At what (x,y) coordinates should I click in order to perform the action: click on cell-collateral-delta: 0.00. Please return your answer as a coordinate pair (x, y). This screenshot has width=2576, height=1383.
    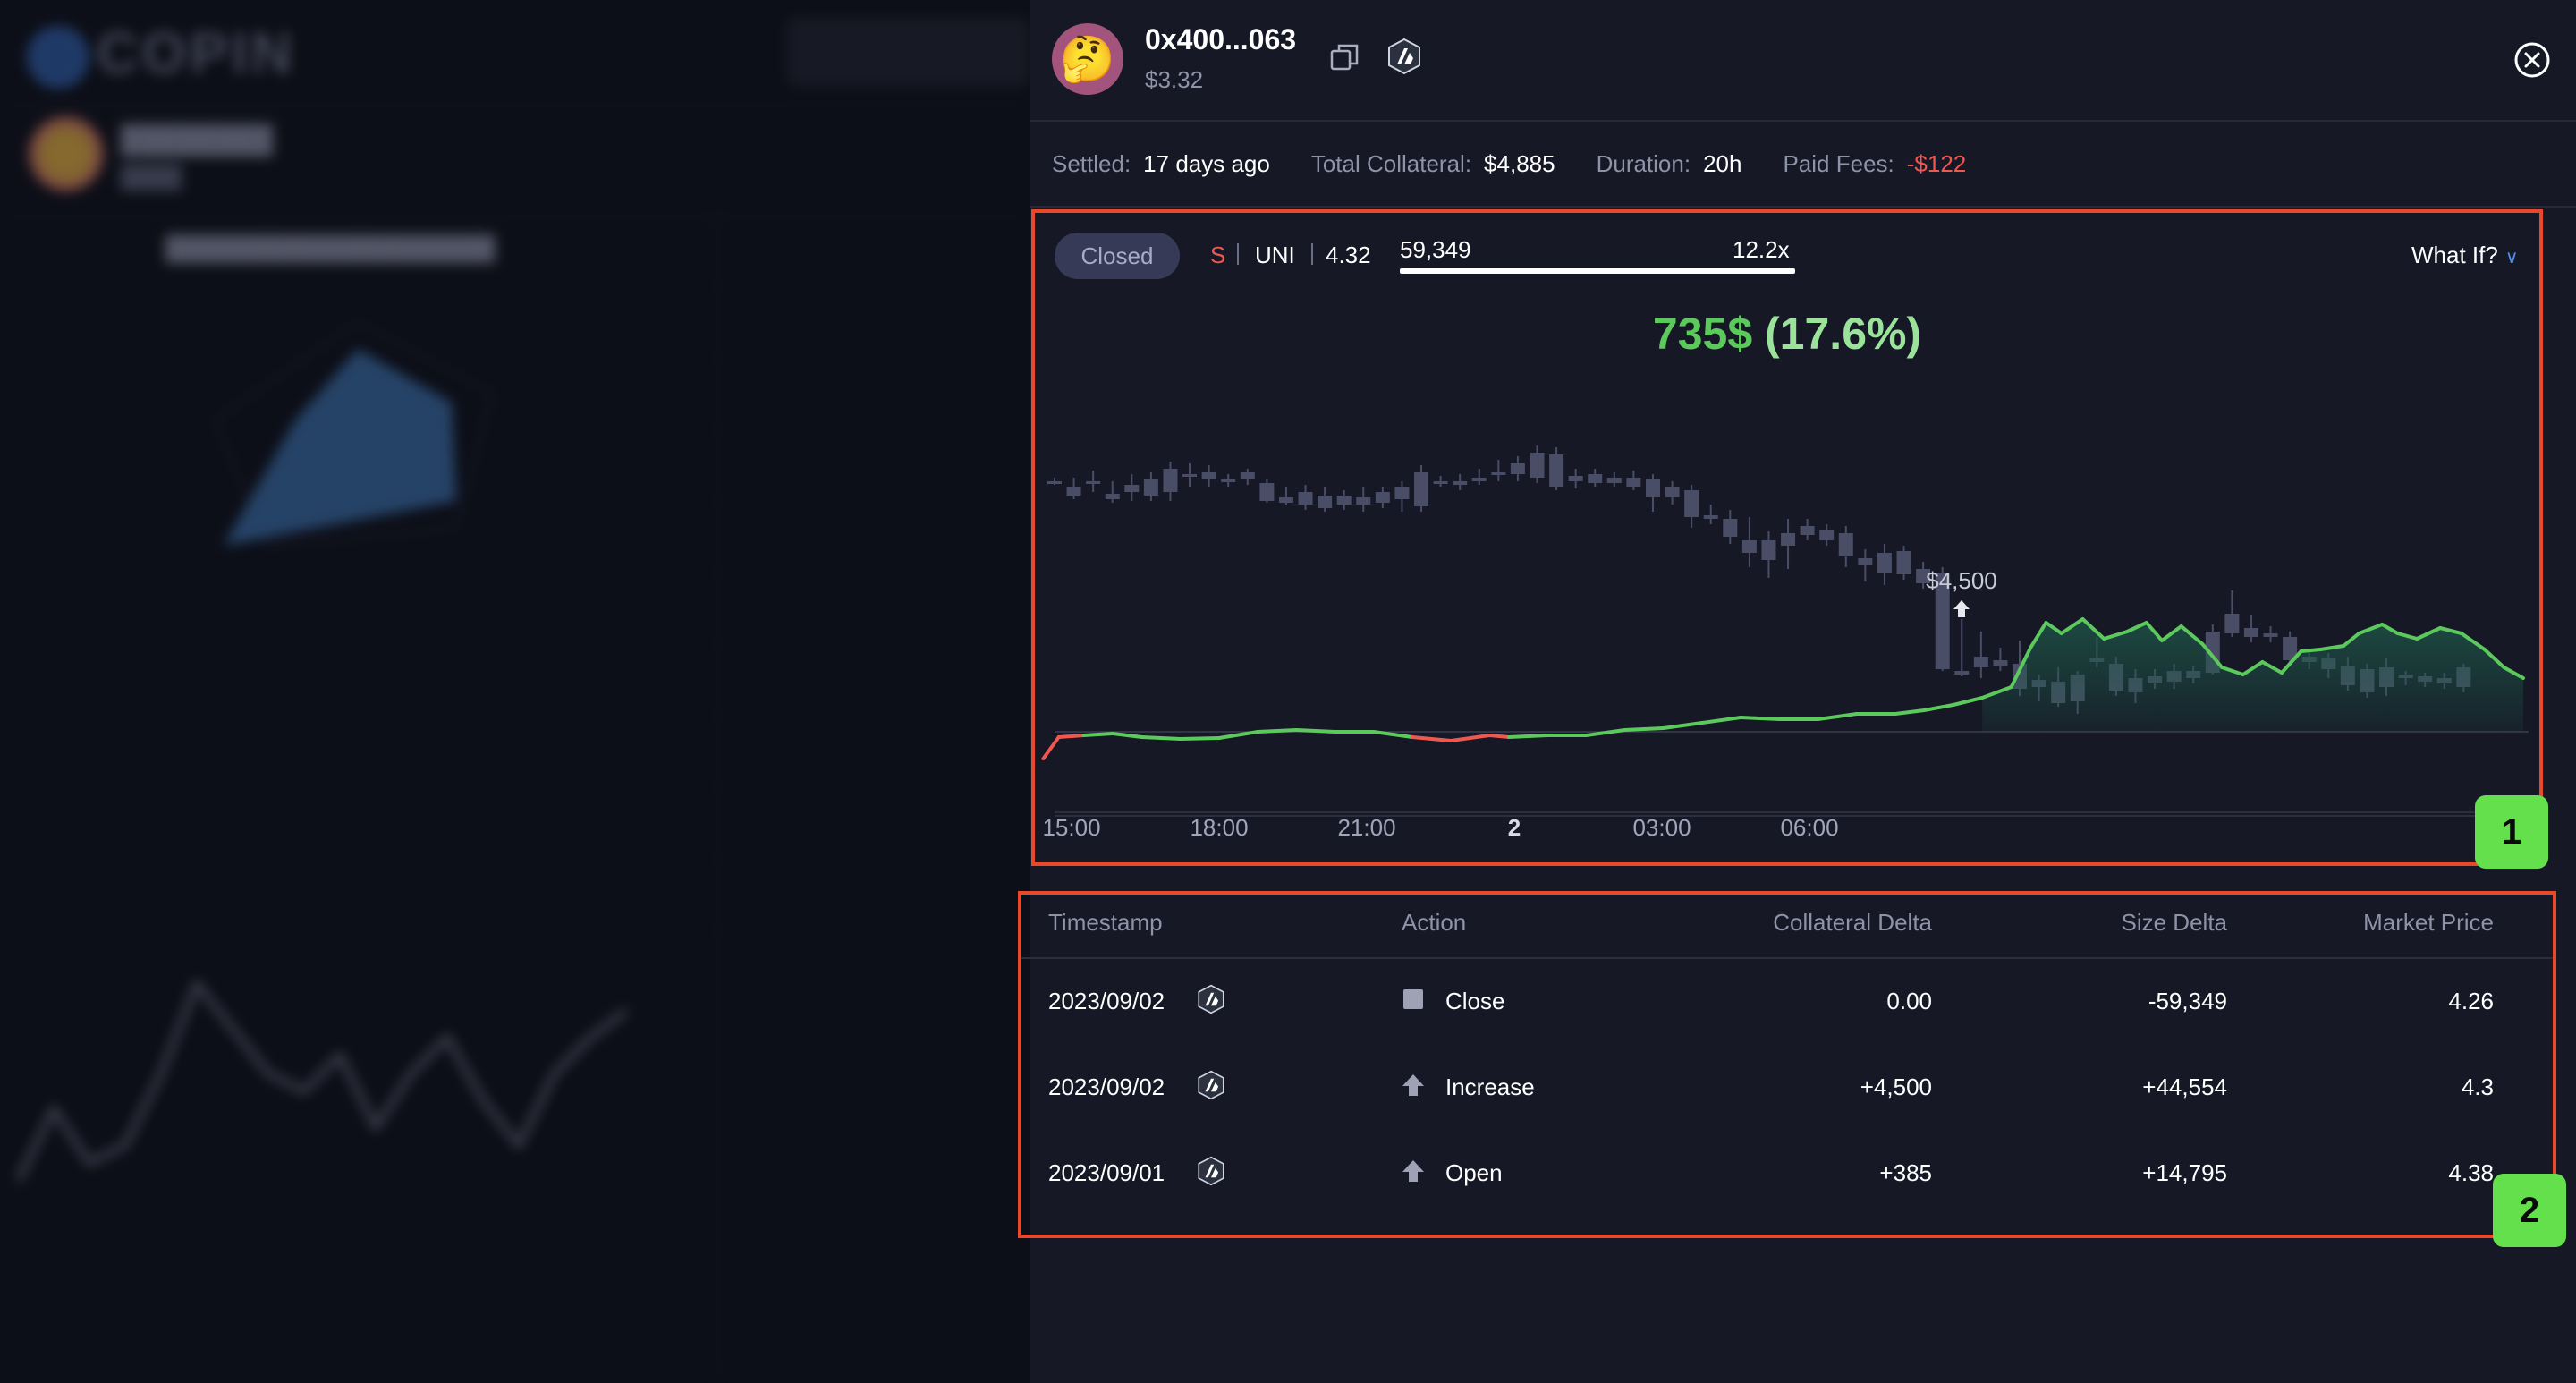
    Looking at the image, I should click on (1909, 1001).